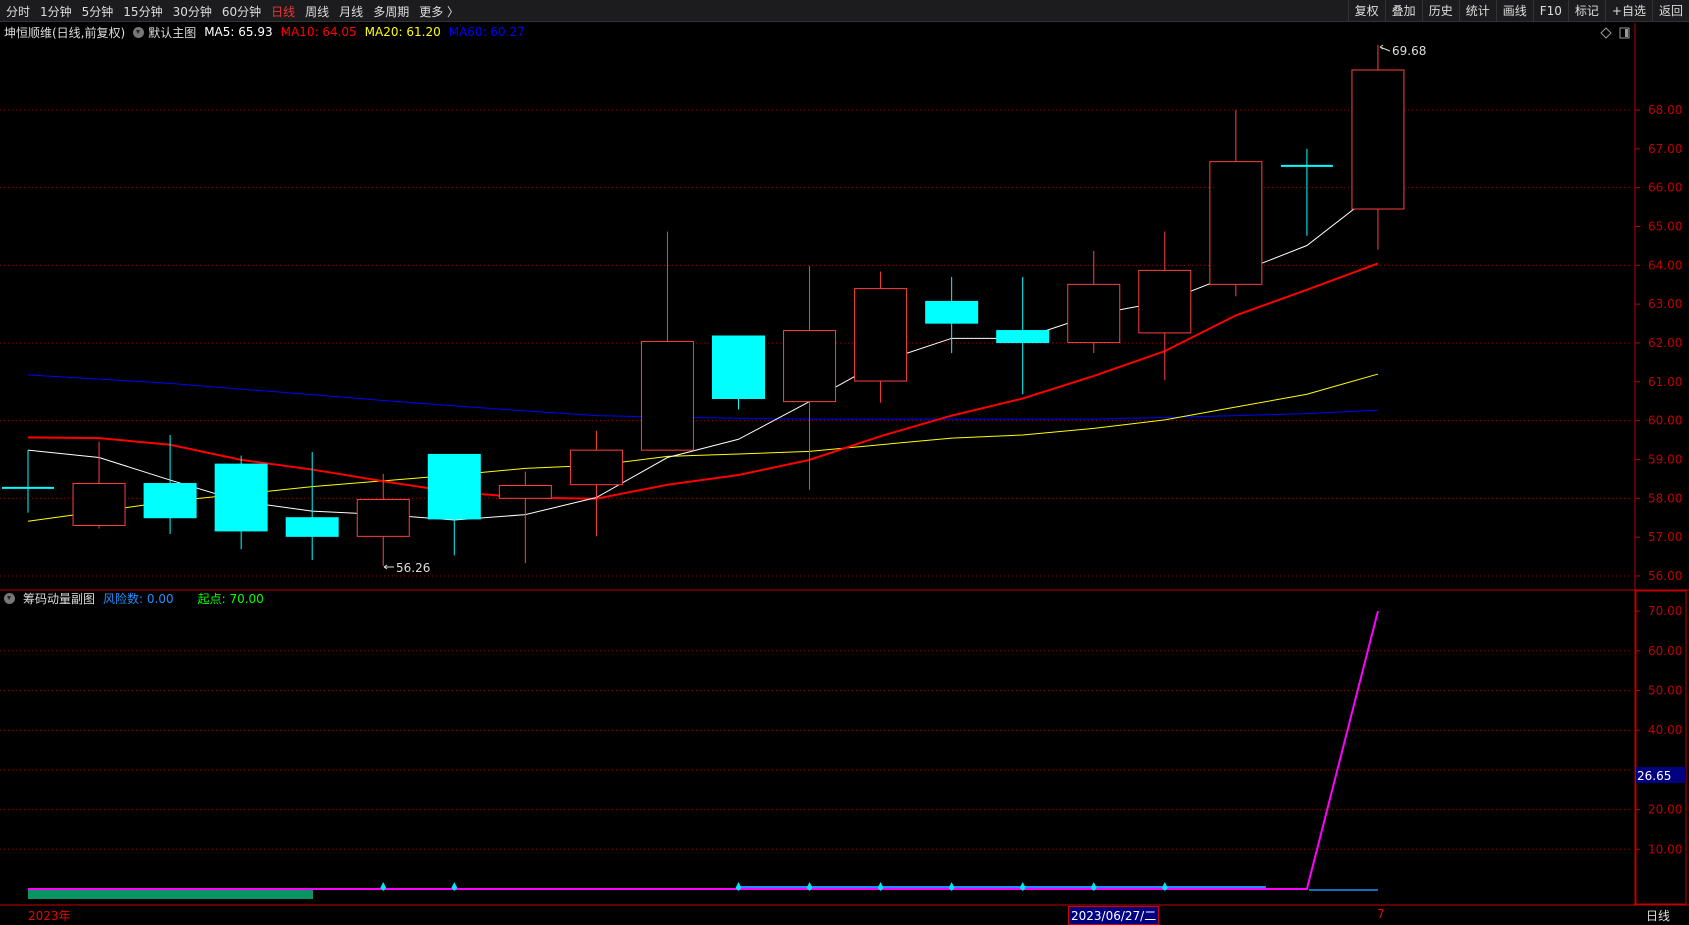 The width and height of the screenshot is (1689, 925). Describe the element at coordinates (1409, 51) in the screenshot. I see `high-price-label: 69.68` at that location.